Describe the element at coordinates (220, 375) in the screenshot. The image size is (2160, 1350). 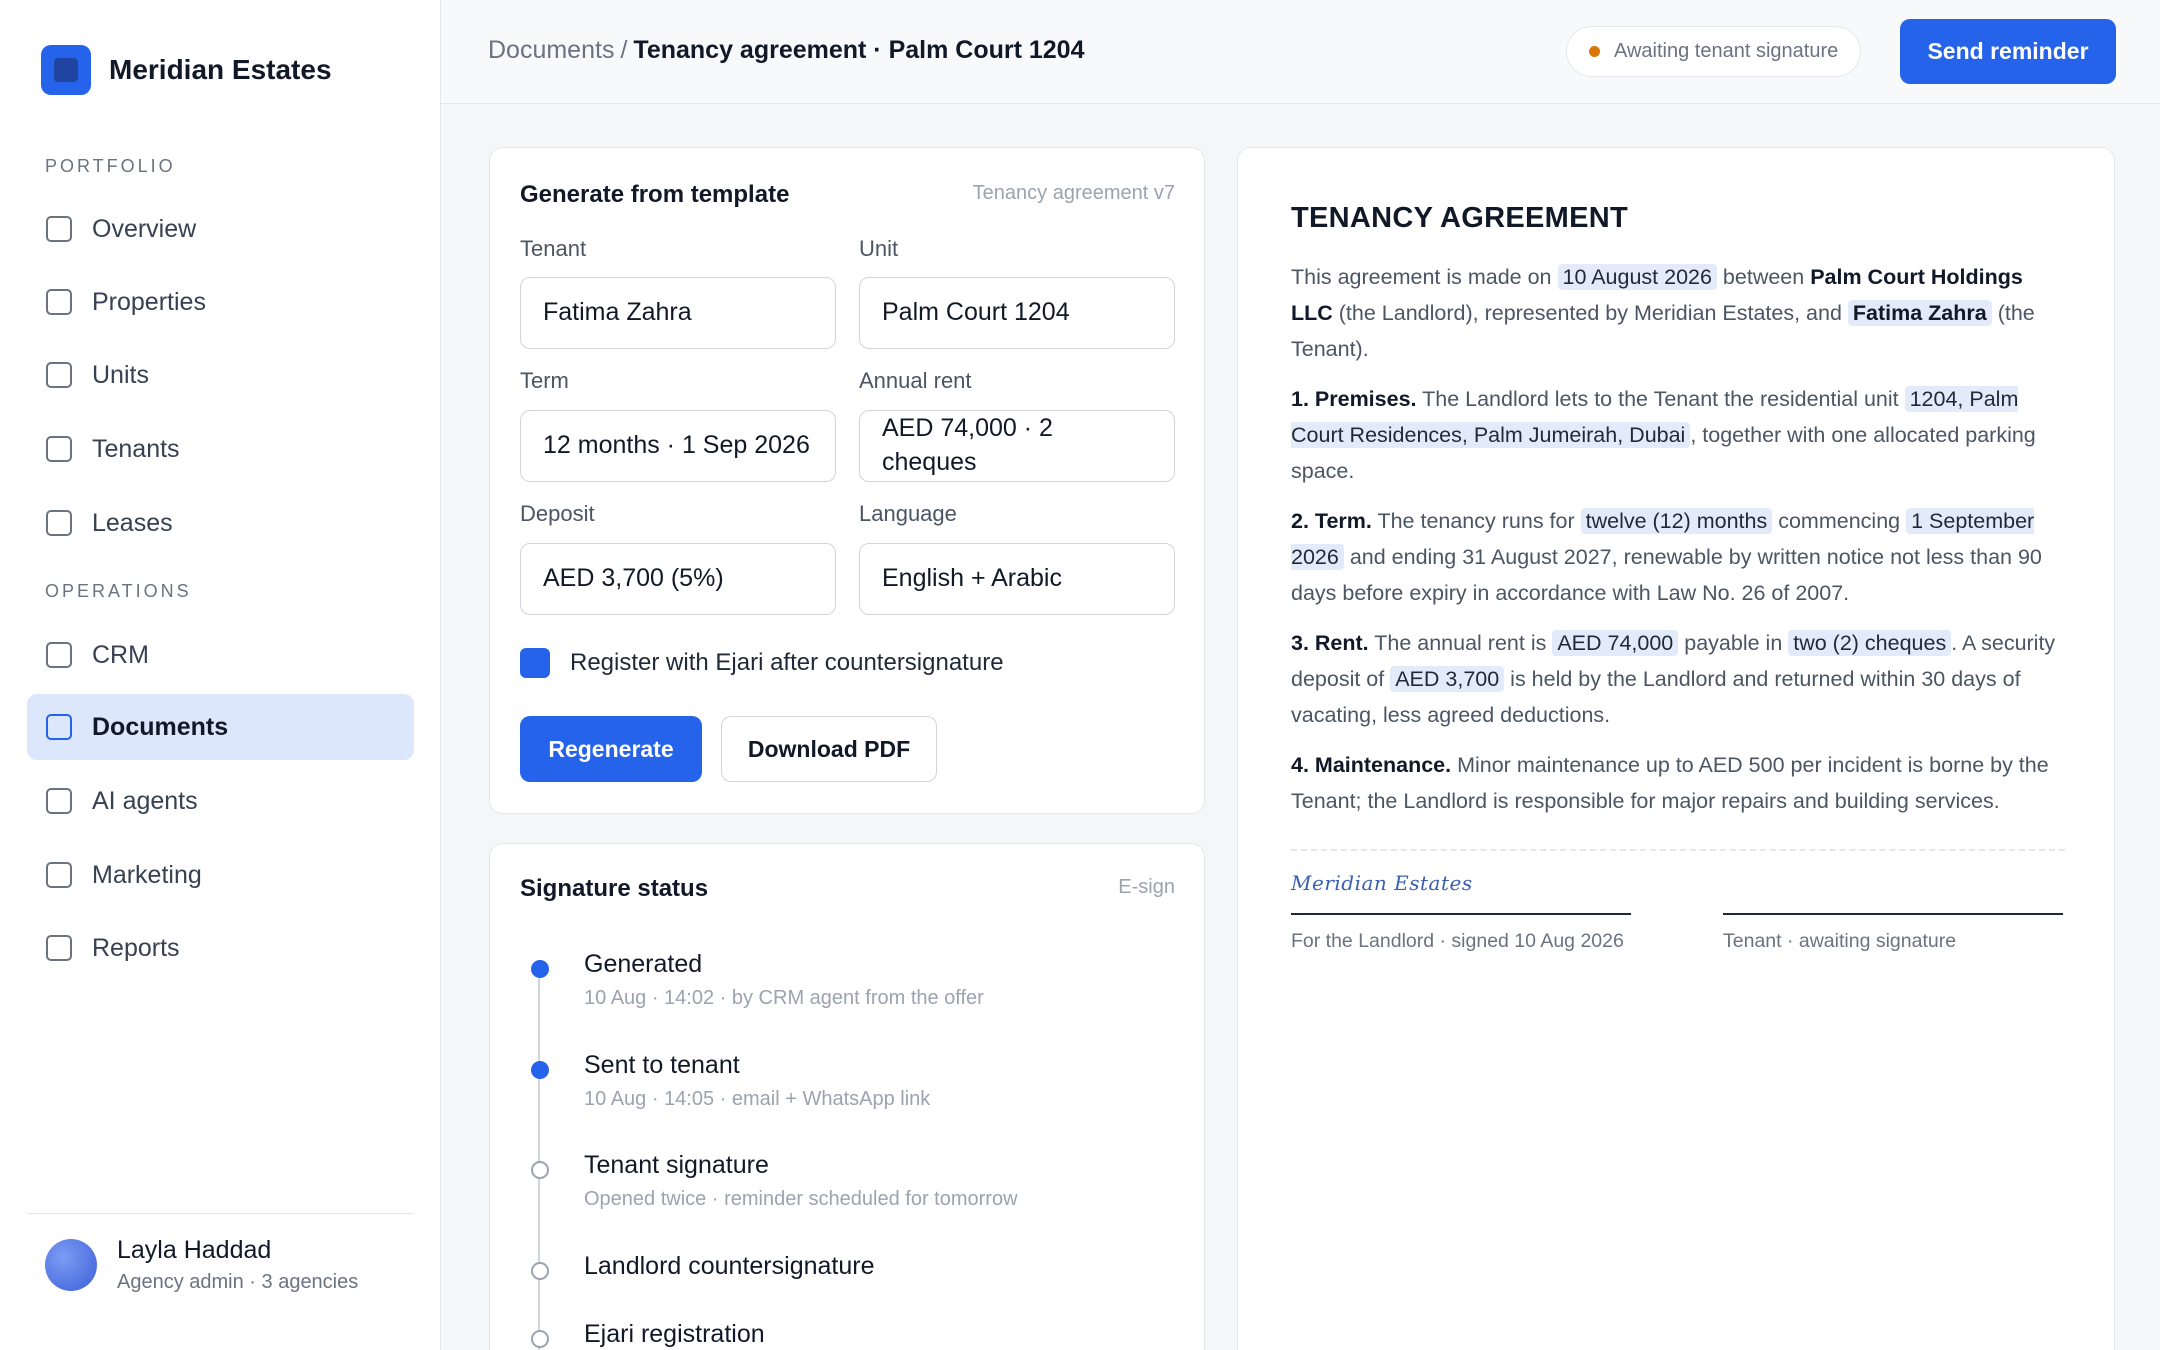
I see `sidebar-item-units: Units` at that location.